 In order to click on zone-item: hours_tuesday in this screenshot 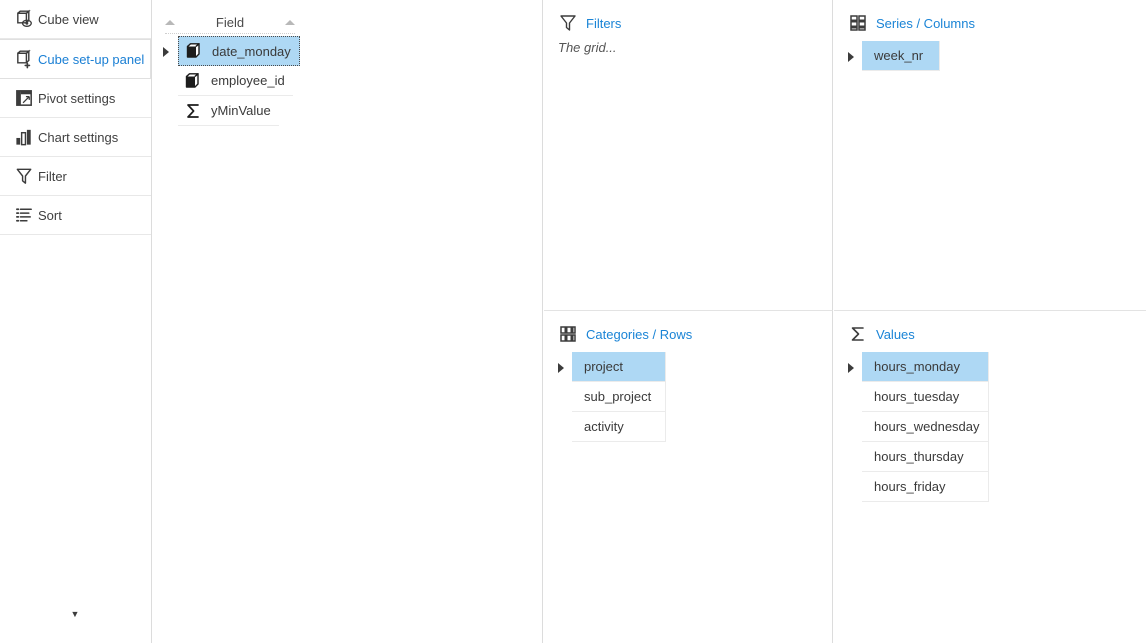, I will do `click(925, 397)`.